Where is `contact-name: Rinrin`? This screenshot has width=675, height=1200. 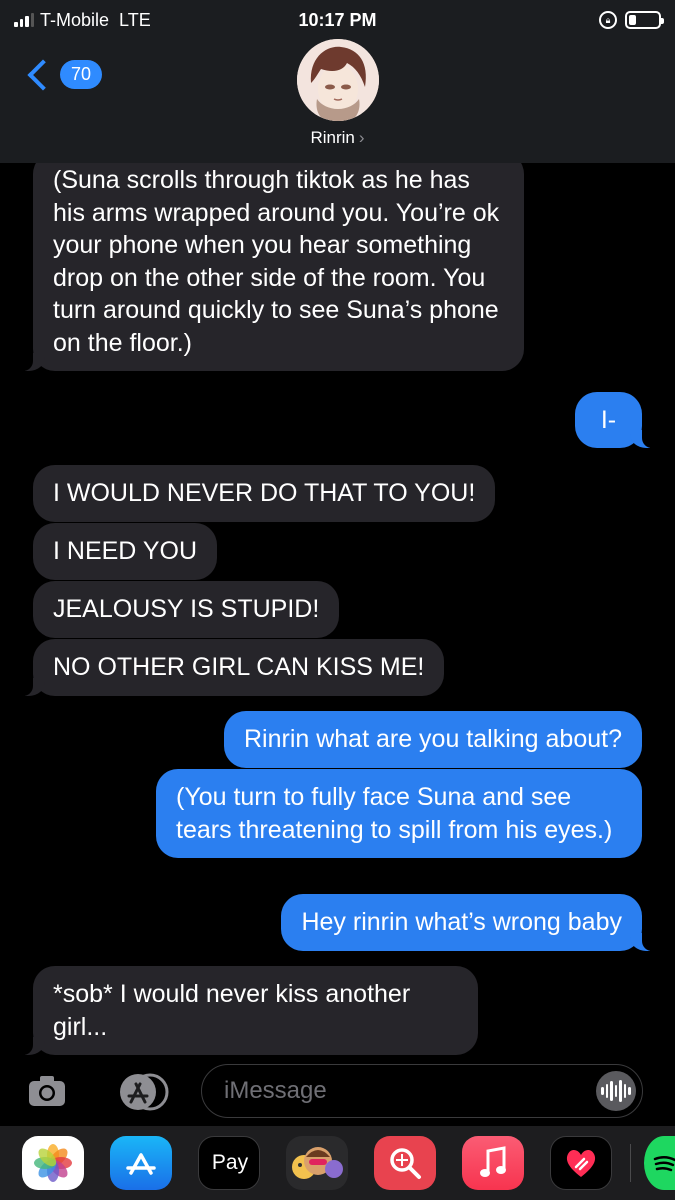
contact-name: Rinrin is located at coordinates (332, 137).